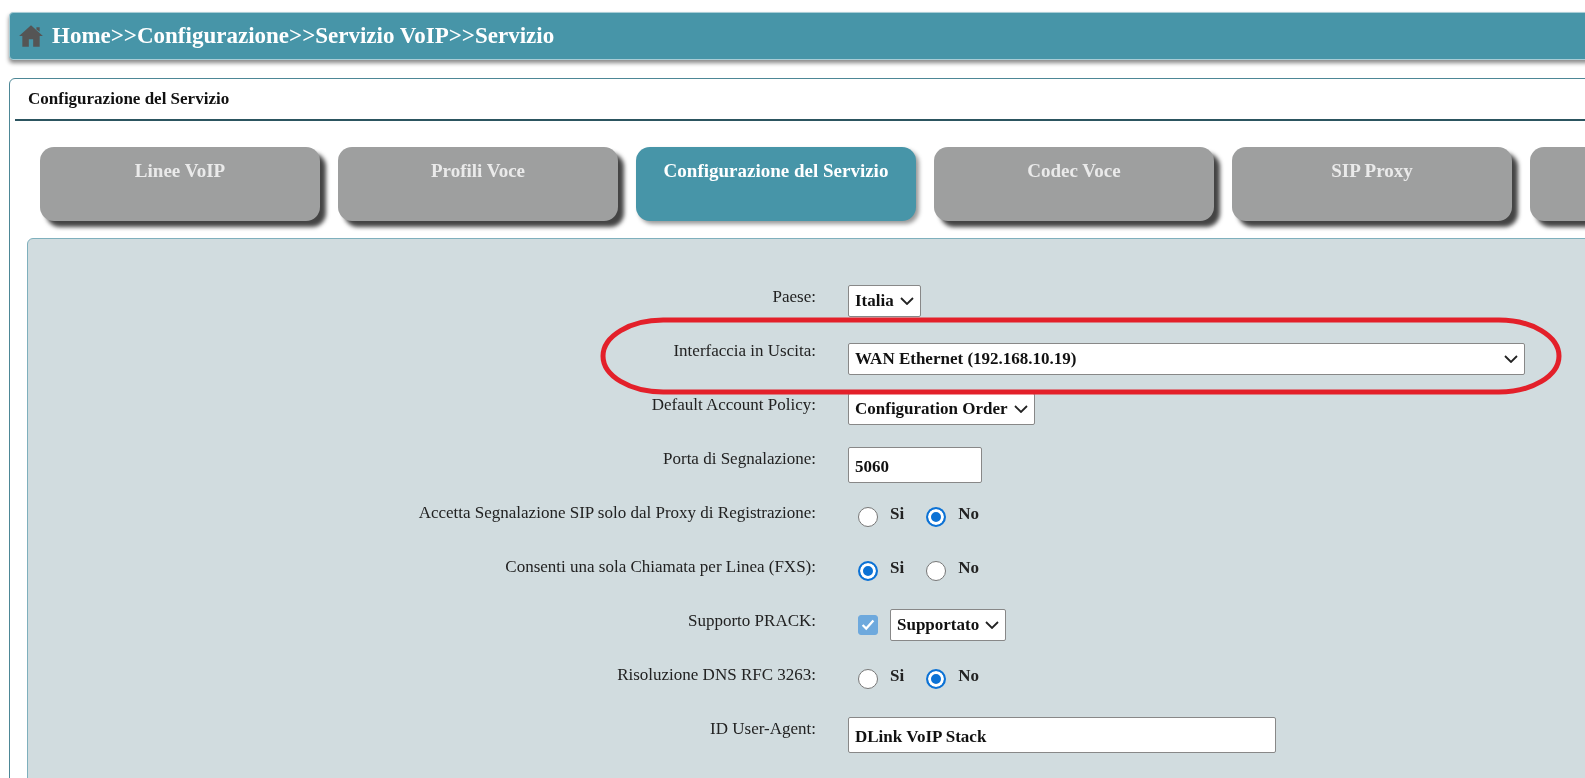 This screenshot has height=778, width=1585. Describe the element at coordinates (793, 297) in the screenshot. I see `field-label: Paese:` at that location.